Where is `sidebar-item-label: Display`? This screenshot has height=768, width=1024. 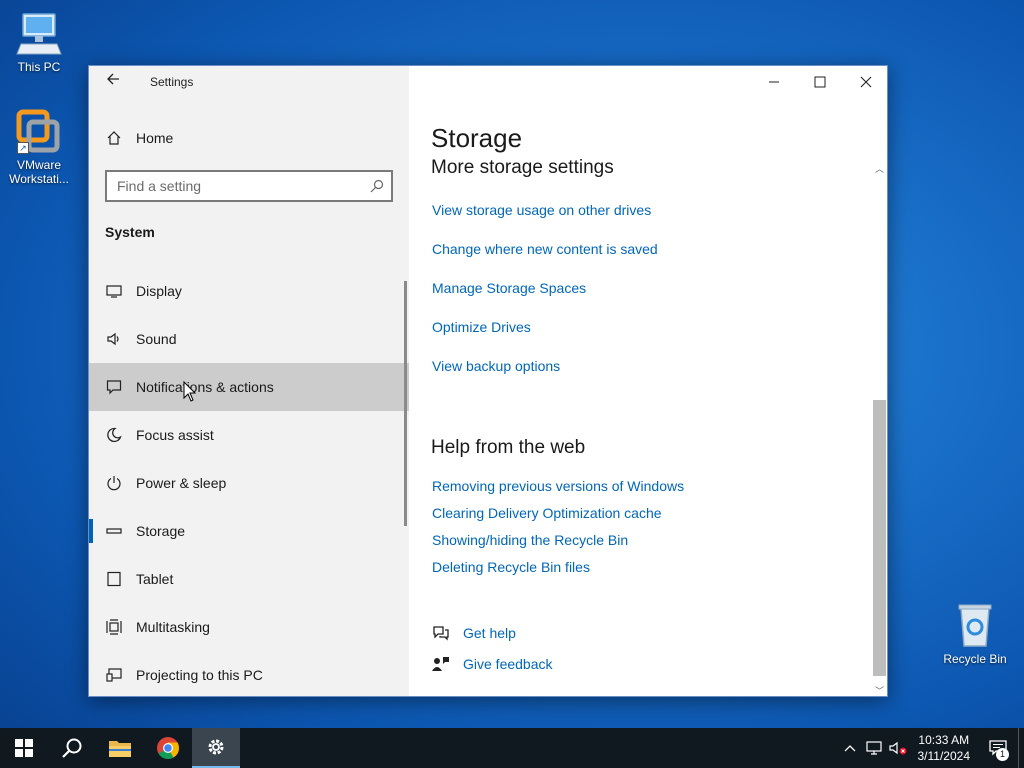
sidebar-item-label: Display is located at coordinates (159, 291).